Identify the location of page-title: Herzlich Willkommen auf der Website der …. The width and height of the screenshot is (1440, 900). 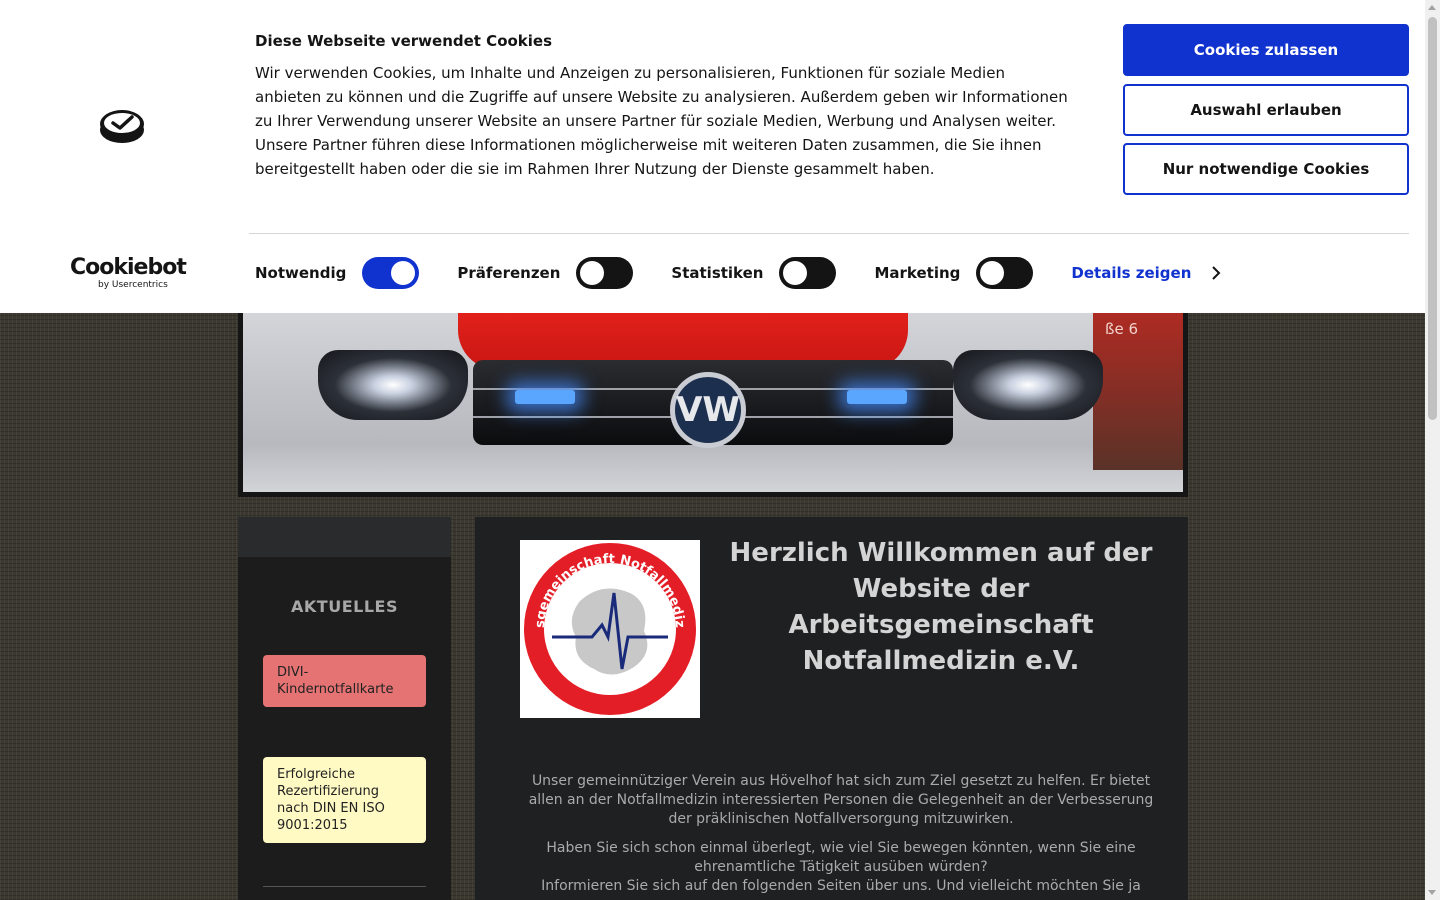
(941, 607).